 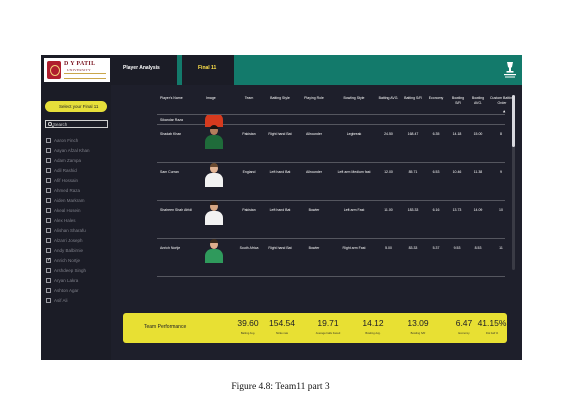 What do you see at coordinates (77, 232) in the screenshot?
I see `player-list-item: Alishan Sharafu` at bounding box center [77, 232].